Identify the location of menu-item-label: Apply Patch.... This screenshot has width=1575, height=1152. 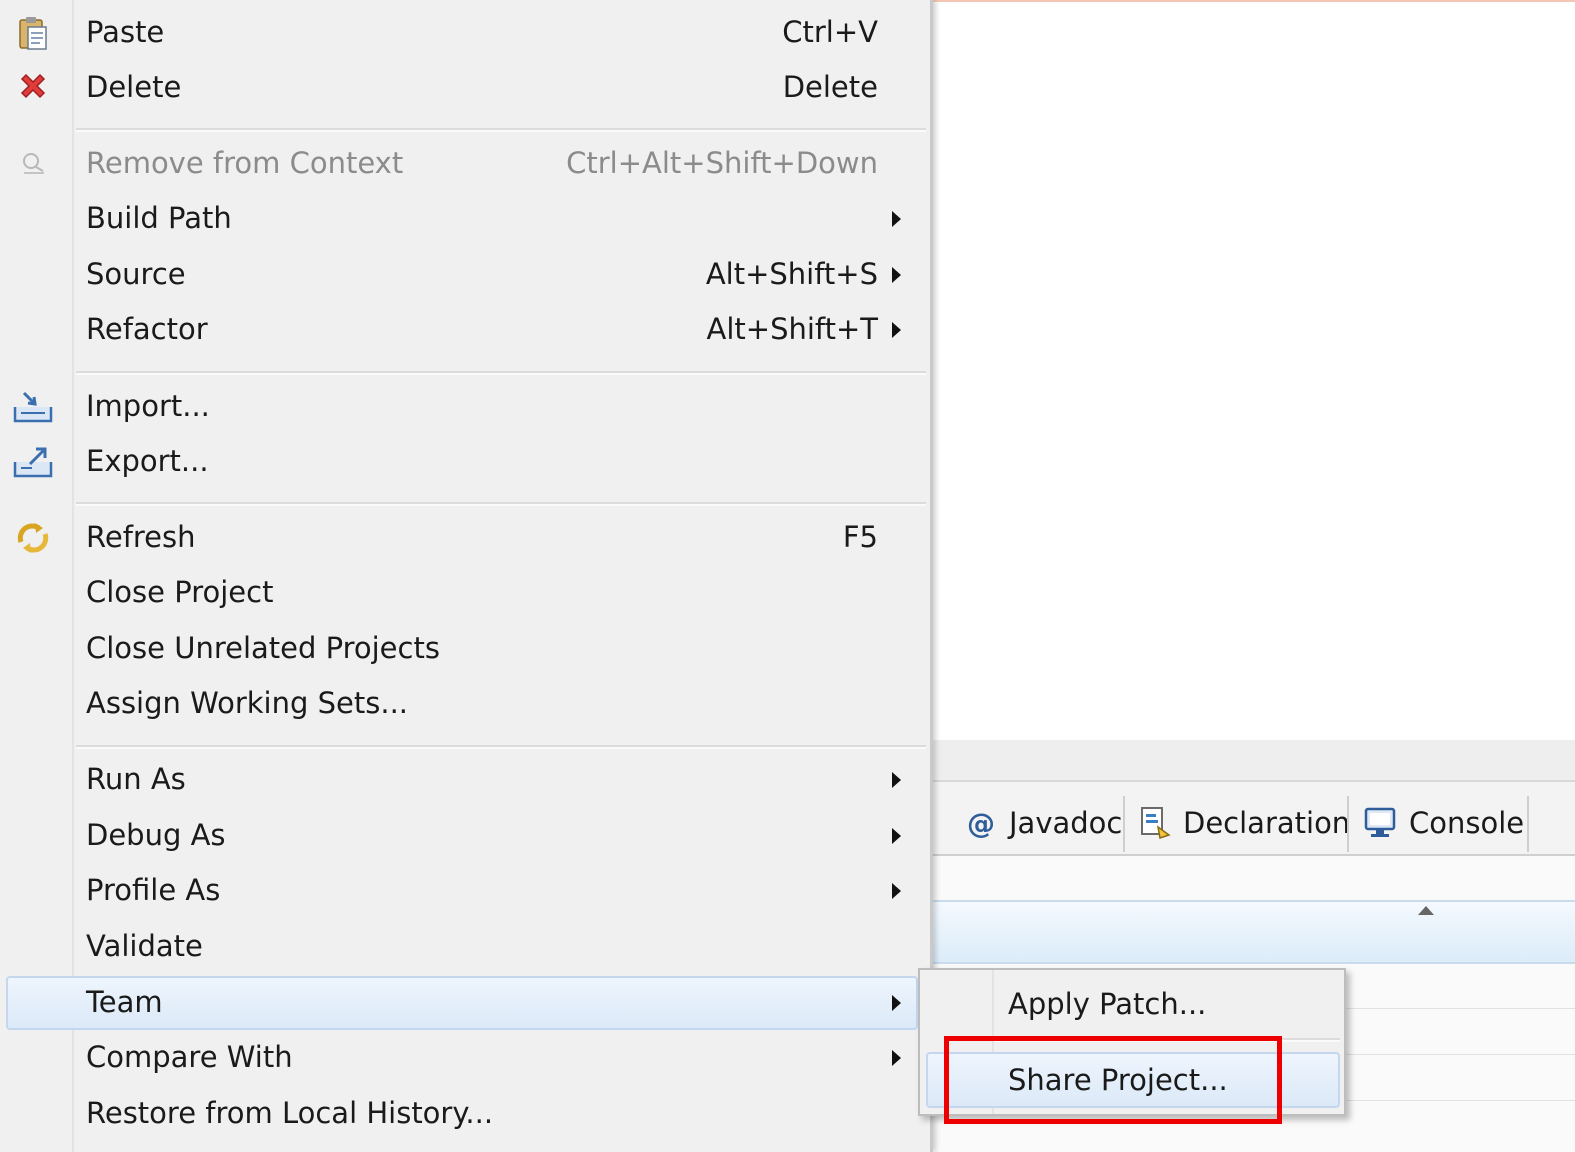
(1107, 1004).